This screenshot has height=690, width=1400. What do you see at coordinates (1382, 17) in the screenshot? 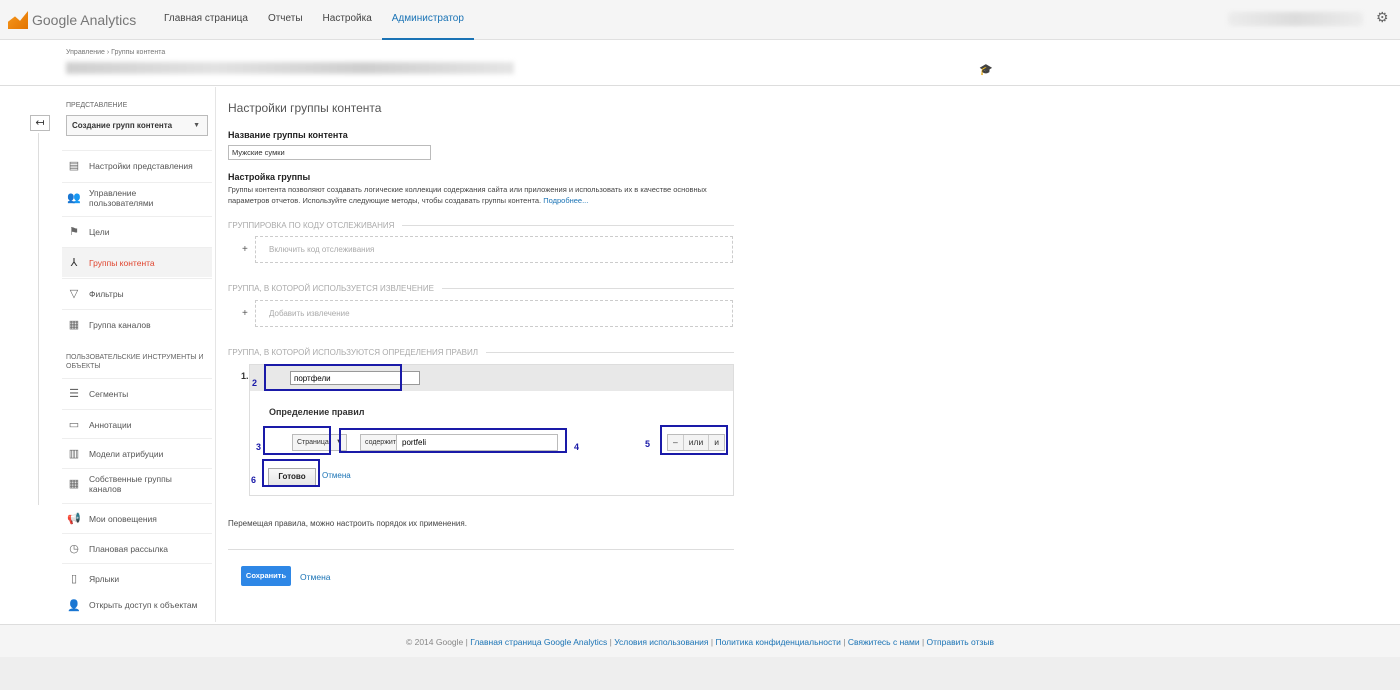
I see `gear-icon: ⚙` at bounding box center [1382, 17].